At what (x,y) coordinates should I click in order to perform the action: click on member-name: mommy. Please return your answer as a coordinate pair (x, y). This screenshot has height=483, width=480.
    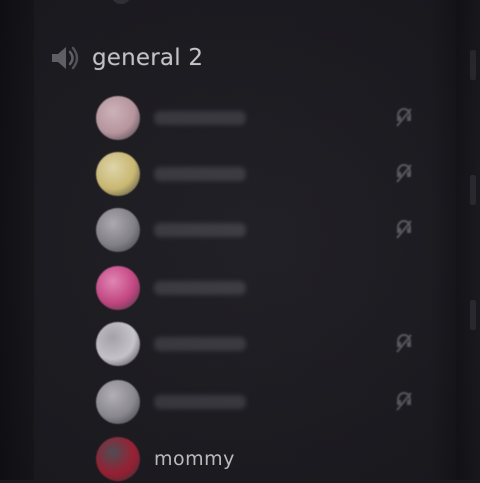
    Looking at the image, I should click on (194, 459).